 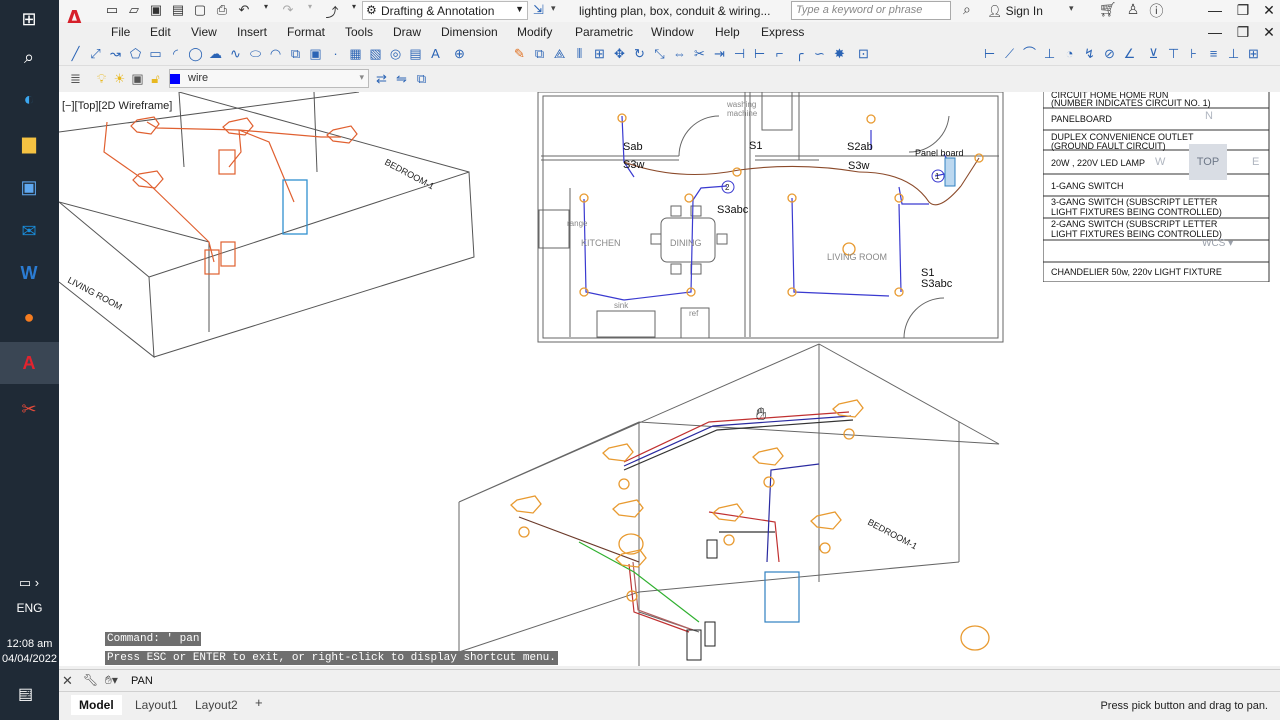 I want to click on layer-on-icon: 💡︎, so click(x=101, y=78).